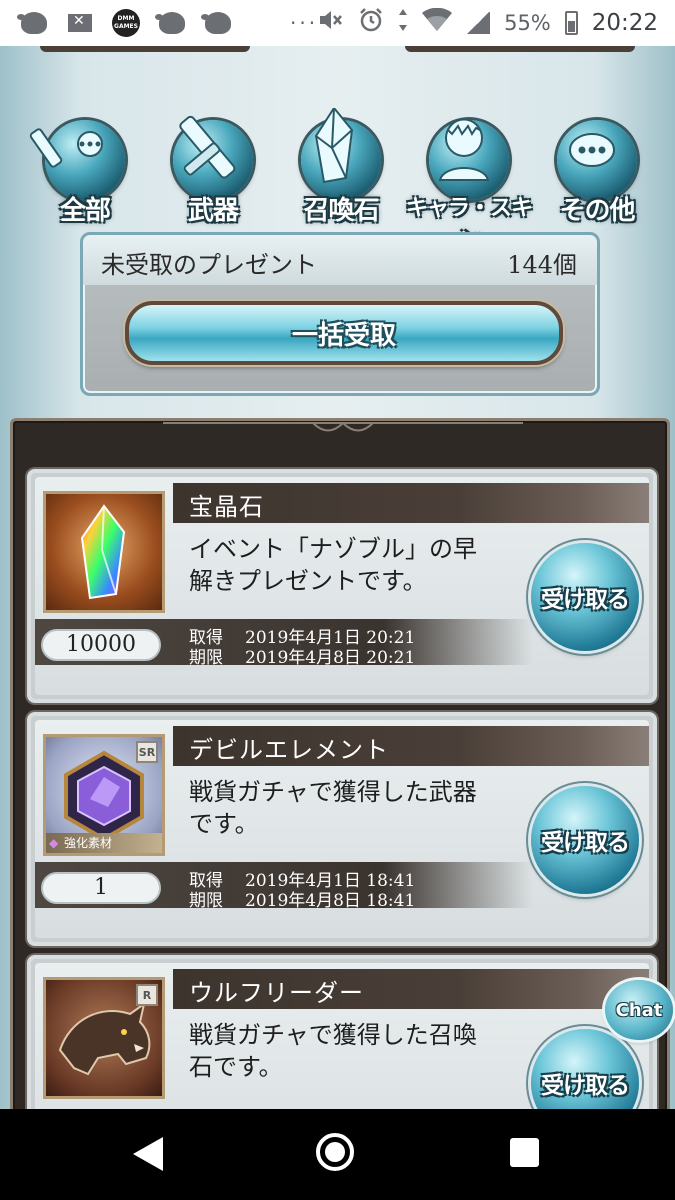 Image resolution: width=675 pixels, height=1200 pixels. I want to click on tab-characters-skins: キャラ・スキン, so click(468, 171).